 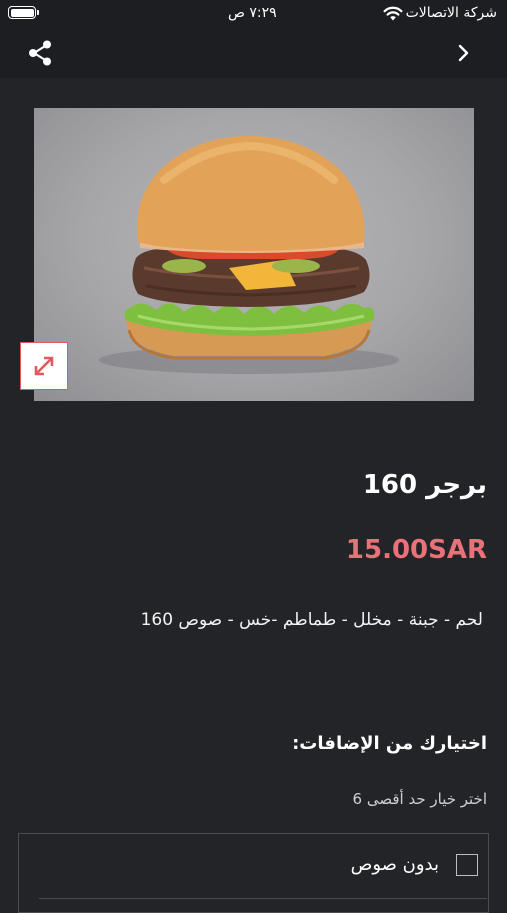 What do you see at coordinates (263, 866) in the screenshot?
I see `addon-option-no-sauce: بدون صوص` at bounding box center [263, 866].